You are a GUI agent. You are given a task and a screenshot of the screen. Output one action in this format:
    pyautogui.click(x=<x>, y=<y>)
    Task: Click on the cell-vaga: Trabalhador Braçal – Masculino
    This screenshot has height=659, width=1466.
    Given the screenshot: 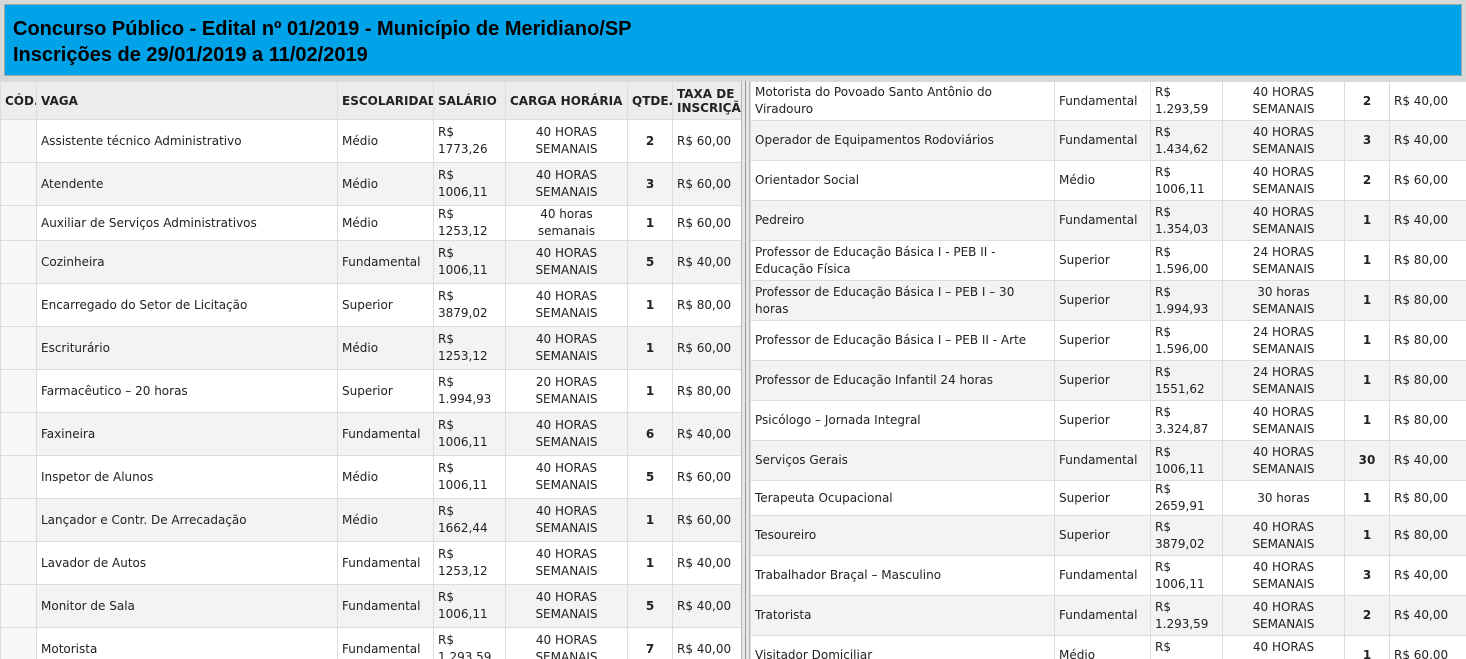 What is the action you would take?
    pyautogui.click(x=902, y=575)
    